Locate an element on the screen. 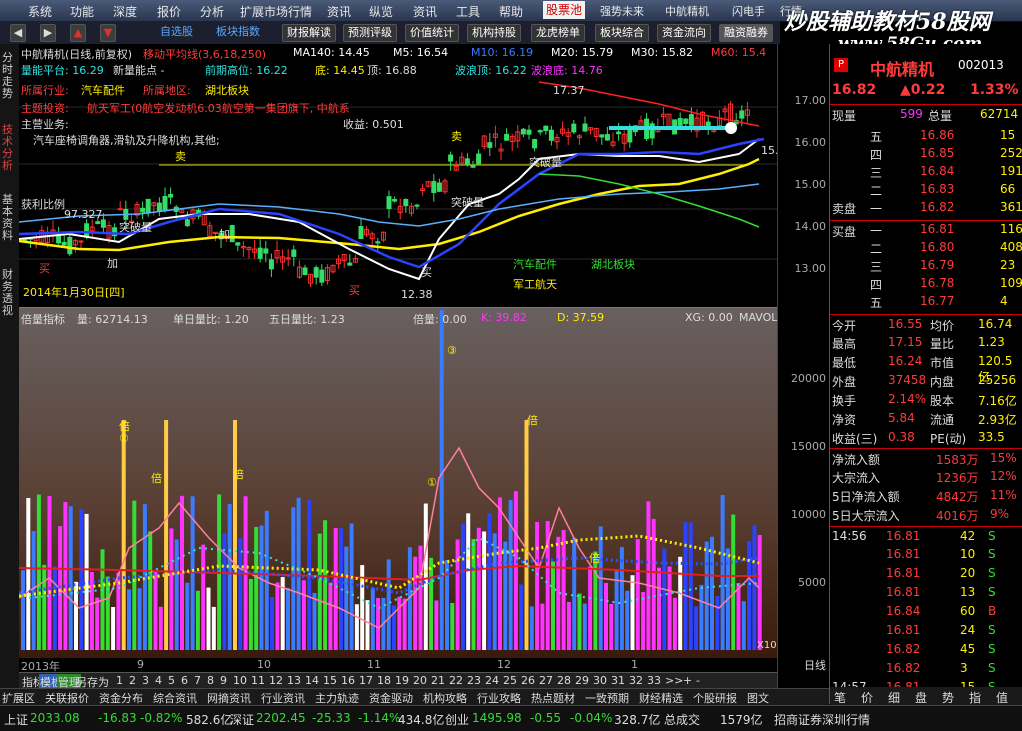 Image resolution: width=1022 pixels, height=731 pixels. ind-tab-26: 23 is located at coordinates (474, 680).